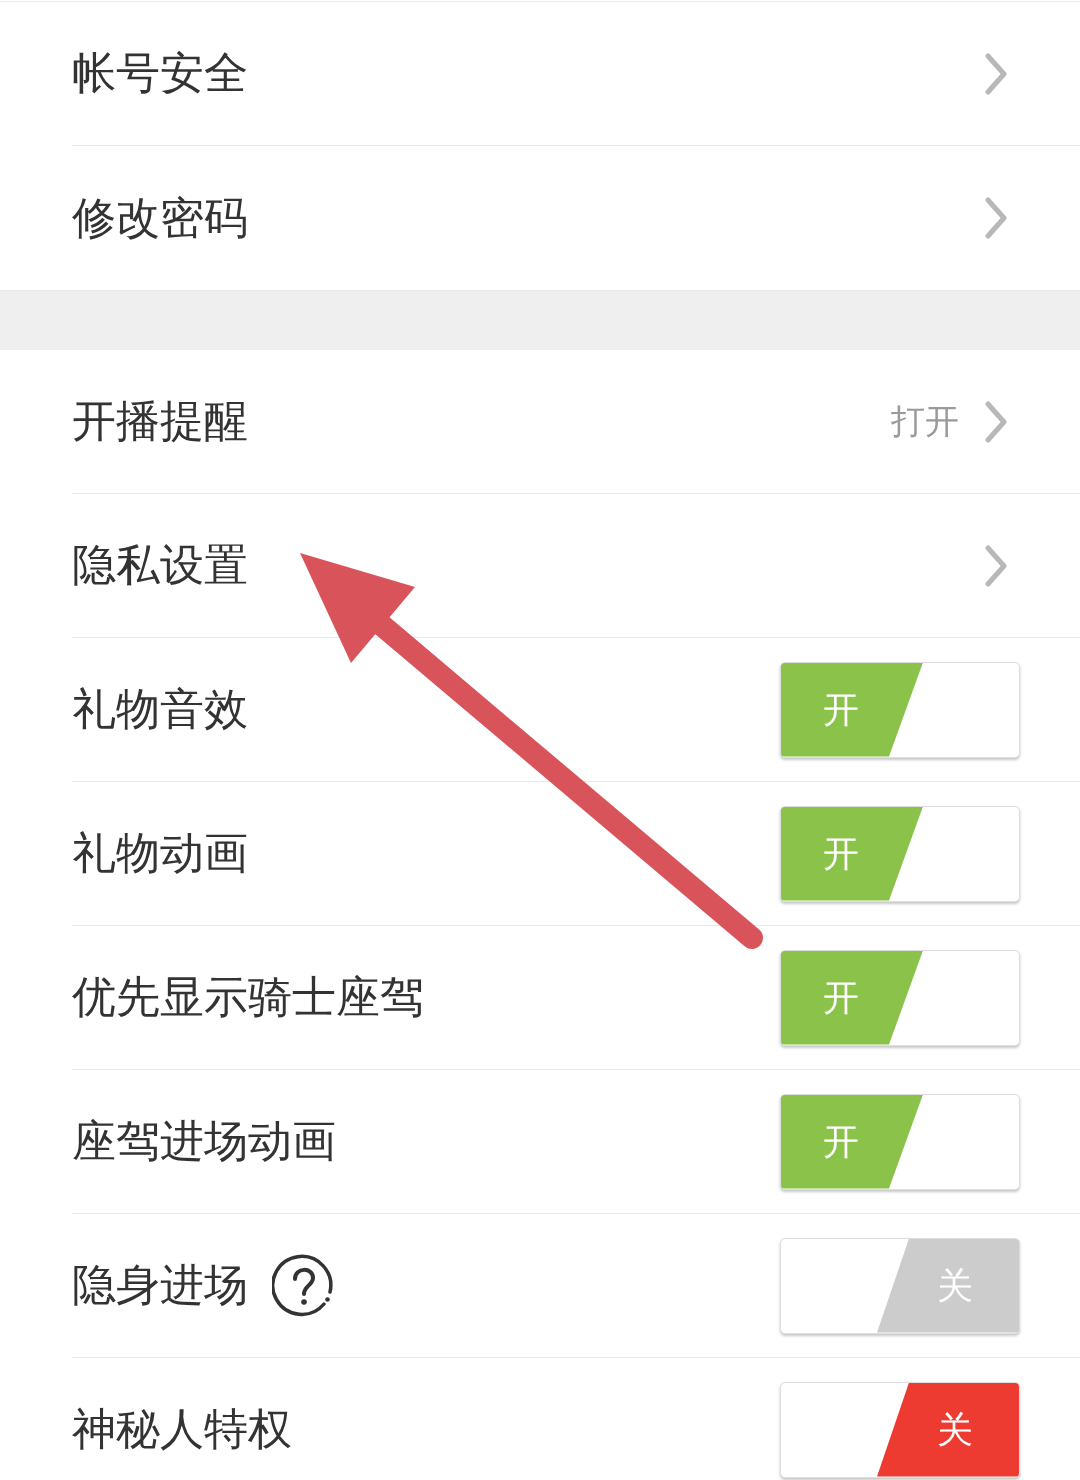  What do you see at coordinates (160, 218) in the screenshot?
I see `setting-label: 修改密码` at bounding box center [160, 218].